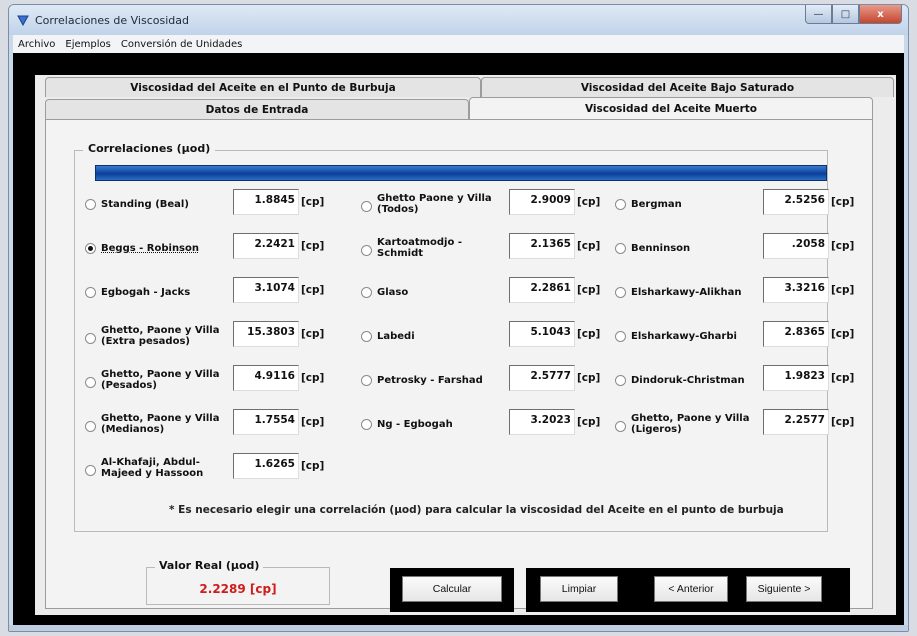  I want to click on correlation-value: 2.8365, so click(796, 334).